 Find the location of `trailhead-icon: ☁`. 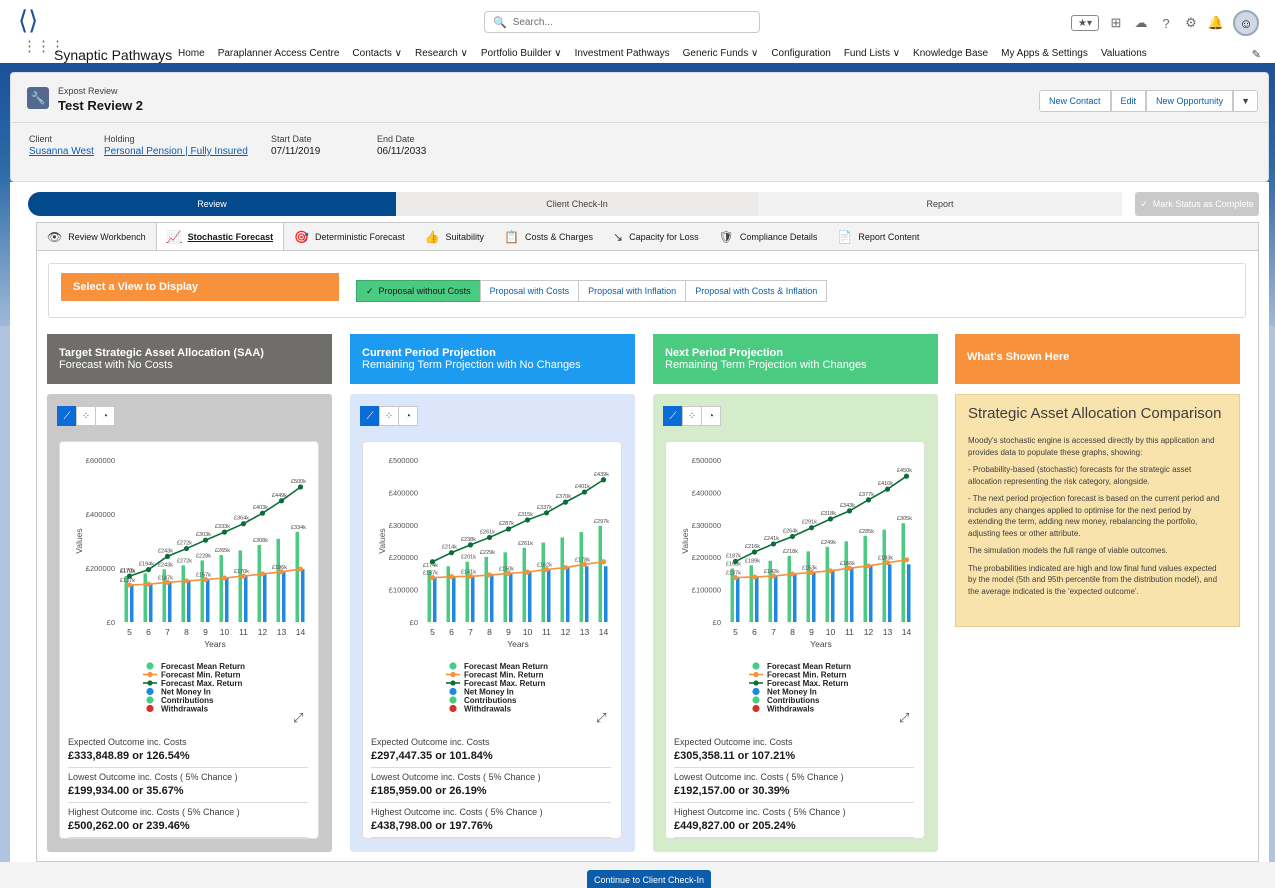

trailhead-icon: ☁ is located at coordinates (1141, 23).